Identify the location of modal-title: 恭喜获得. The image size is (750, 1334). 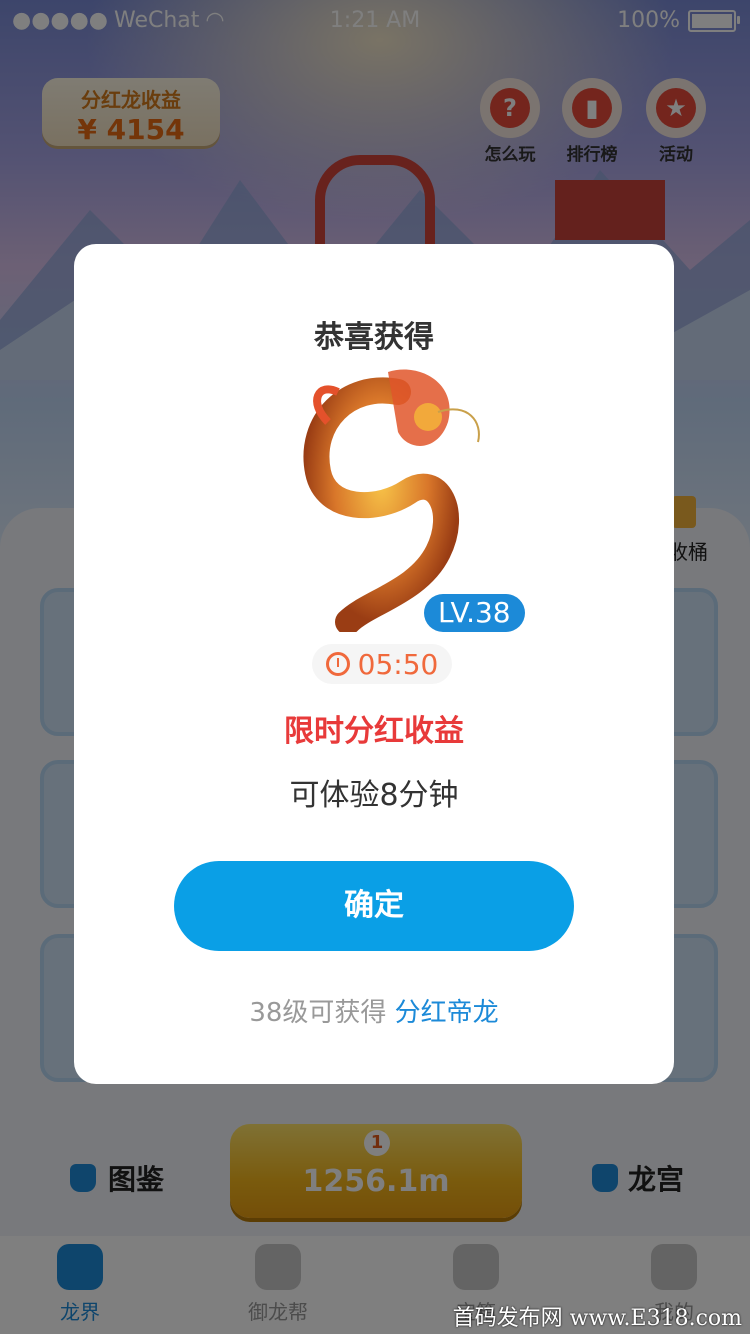
(374, 337).